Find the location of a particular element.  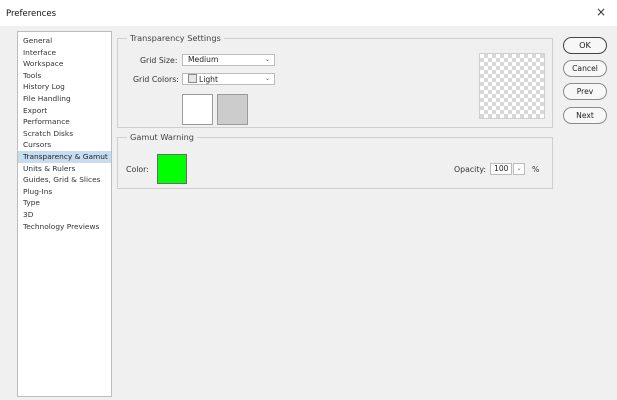

grid-size-label: Grid Size: is located at coordinates (159, 60).